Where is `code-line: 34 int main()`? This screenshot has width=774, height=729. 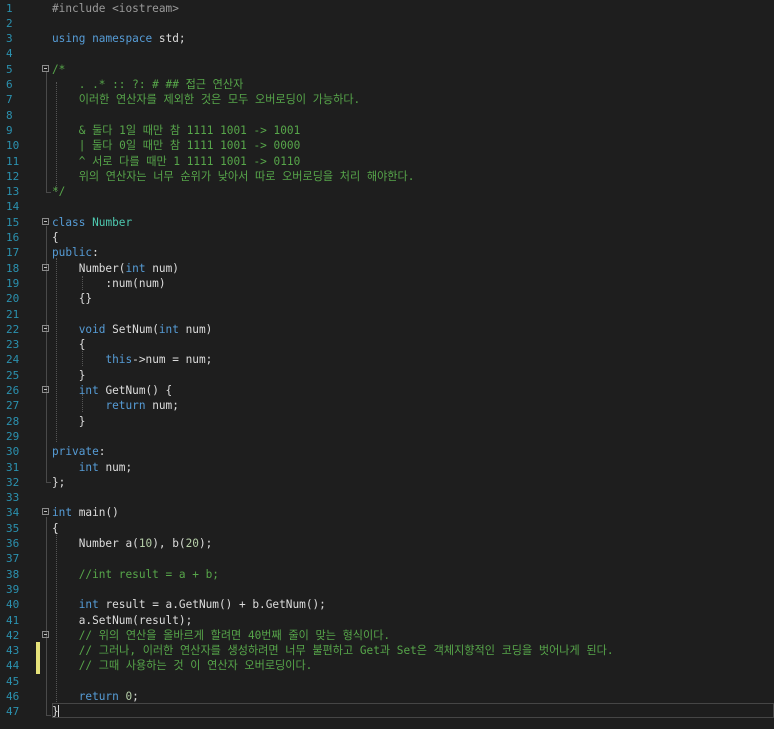 code-line: 34 int main() is located at coordinates (387, 512).